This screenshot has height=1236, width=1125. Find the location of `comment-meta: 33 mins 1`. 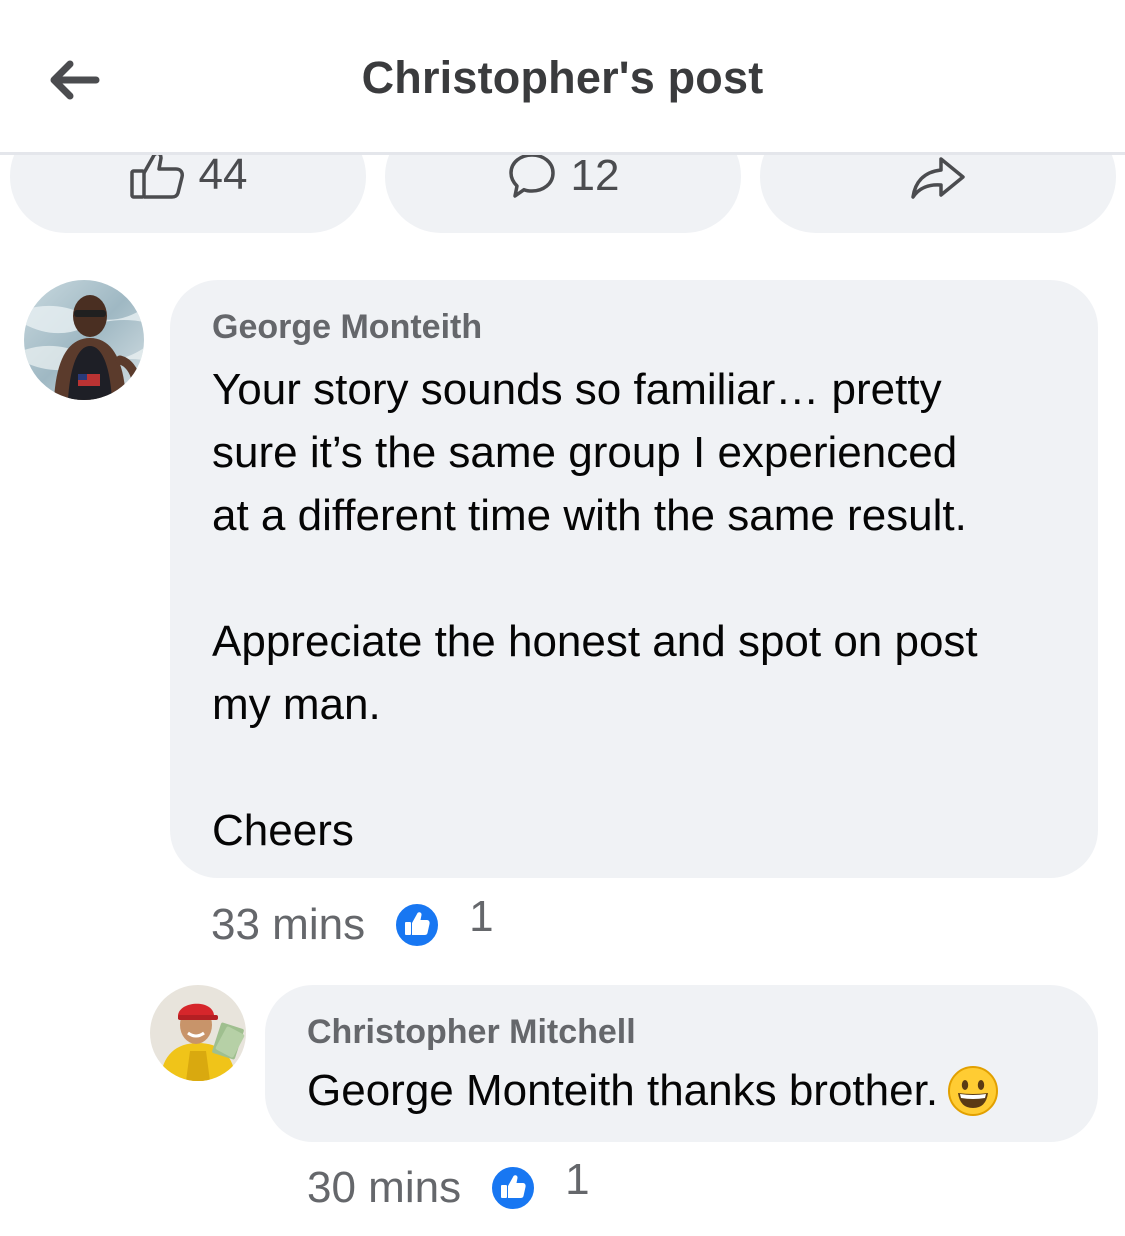

comment-meta: 33 mins 1 is located at coordinates (352, 925).